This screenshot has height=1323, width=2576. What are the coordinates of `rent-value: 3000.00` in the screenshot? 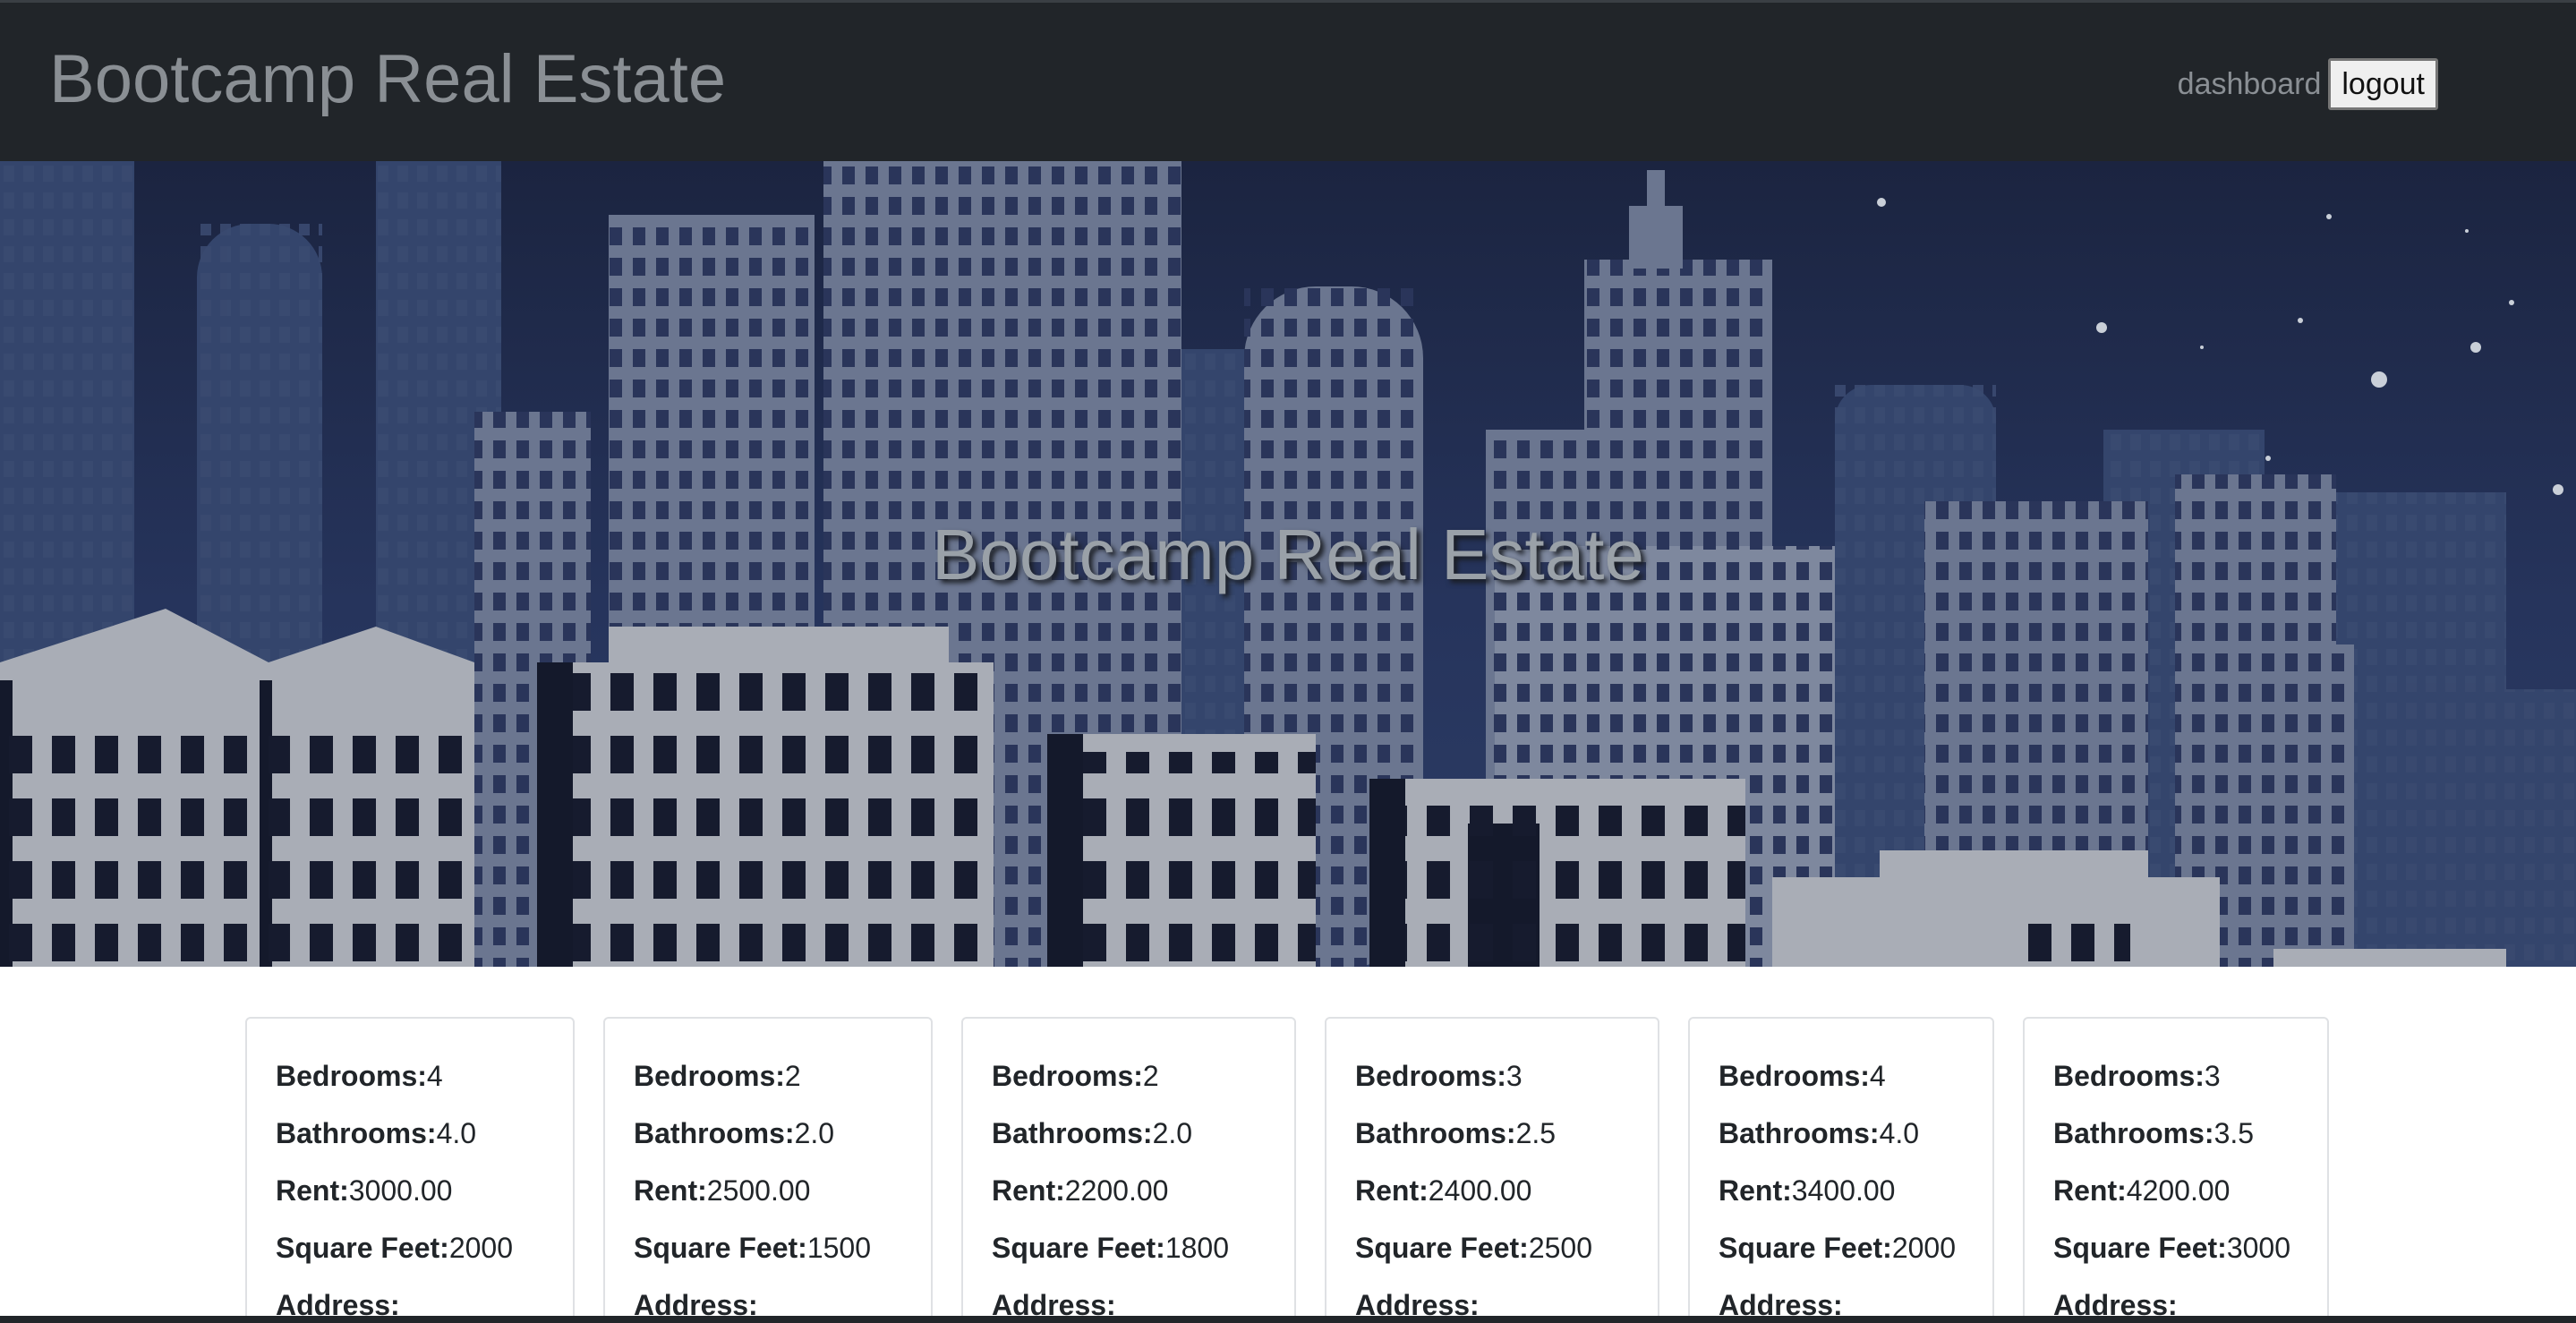 It's located at (400, 1190).